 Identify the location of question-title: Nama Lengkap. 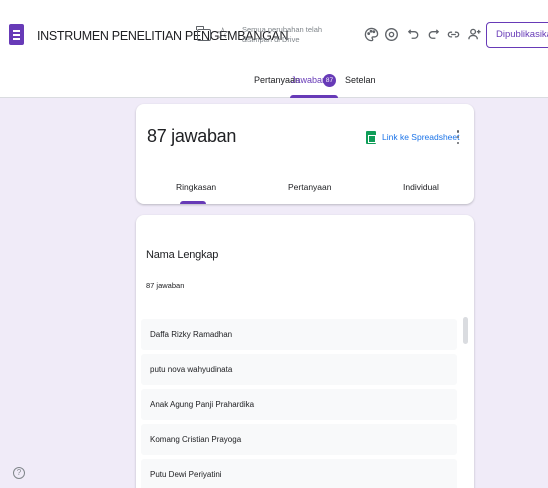
(182, 255).